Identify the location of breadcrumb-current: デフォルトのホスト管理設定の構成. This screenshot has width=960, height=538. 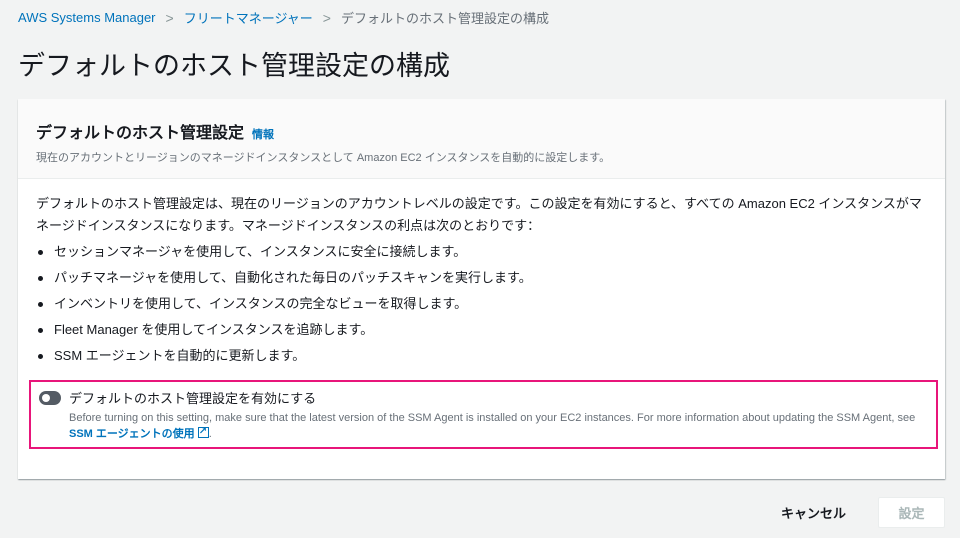
(444, 18).